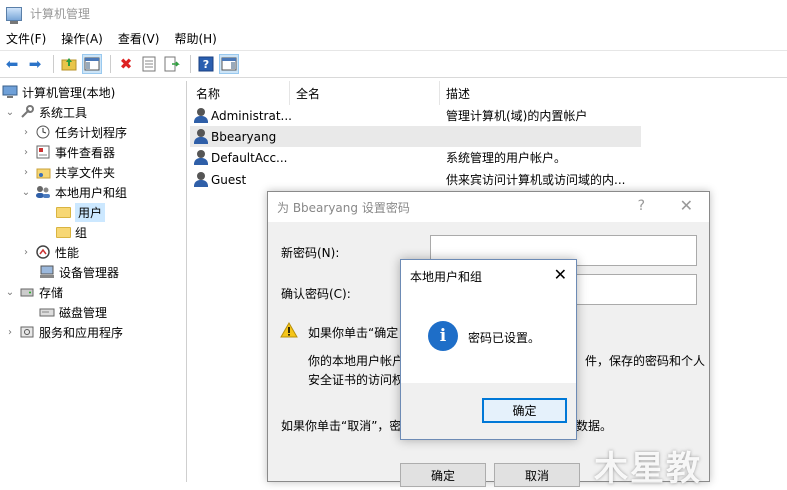 This screenshot has height=490, width=787. I want to click on tree-system-tools: ⌄ 系统工具, so click(45, 112).